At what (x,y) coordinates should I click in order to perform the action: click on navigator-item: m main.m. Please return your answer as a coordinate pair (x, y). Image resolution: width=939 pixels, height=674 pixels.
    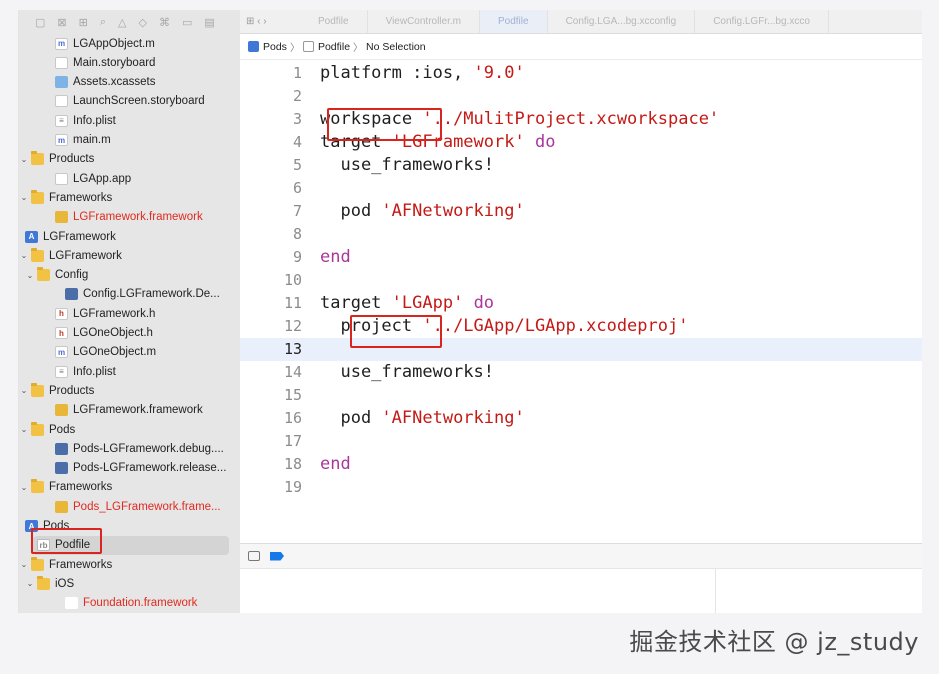
    Looking at the image, I should click on (129, 140).